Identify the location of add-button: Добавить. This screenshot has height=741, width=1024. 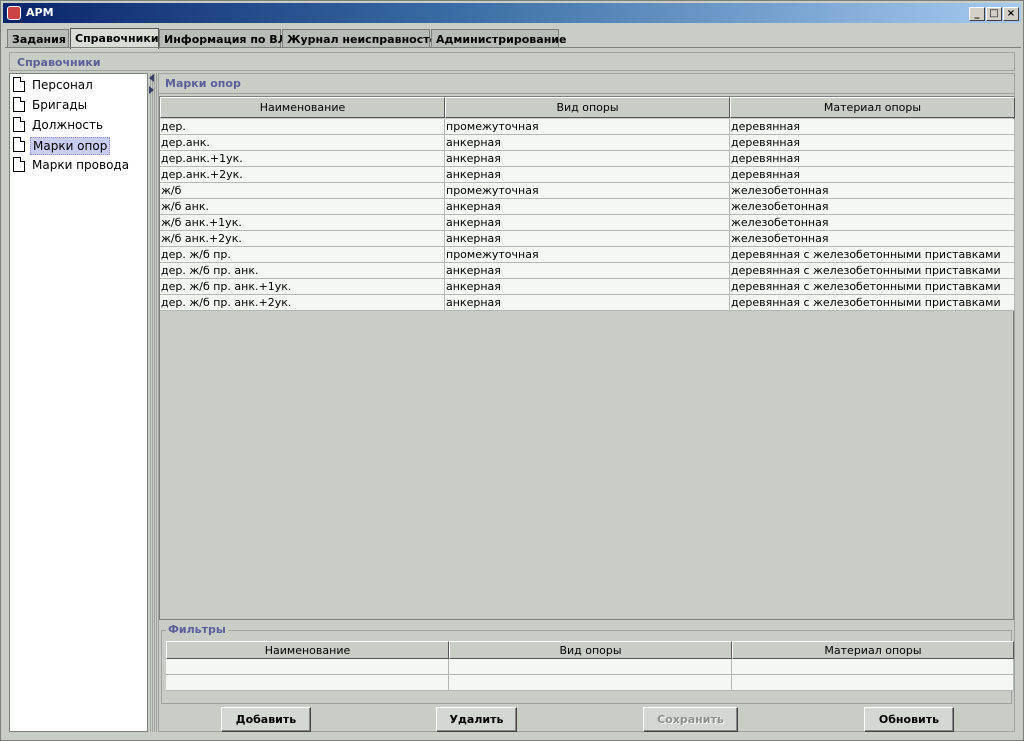
(266, 719).